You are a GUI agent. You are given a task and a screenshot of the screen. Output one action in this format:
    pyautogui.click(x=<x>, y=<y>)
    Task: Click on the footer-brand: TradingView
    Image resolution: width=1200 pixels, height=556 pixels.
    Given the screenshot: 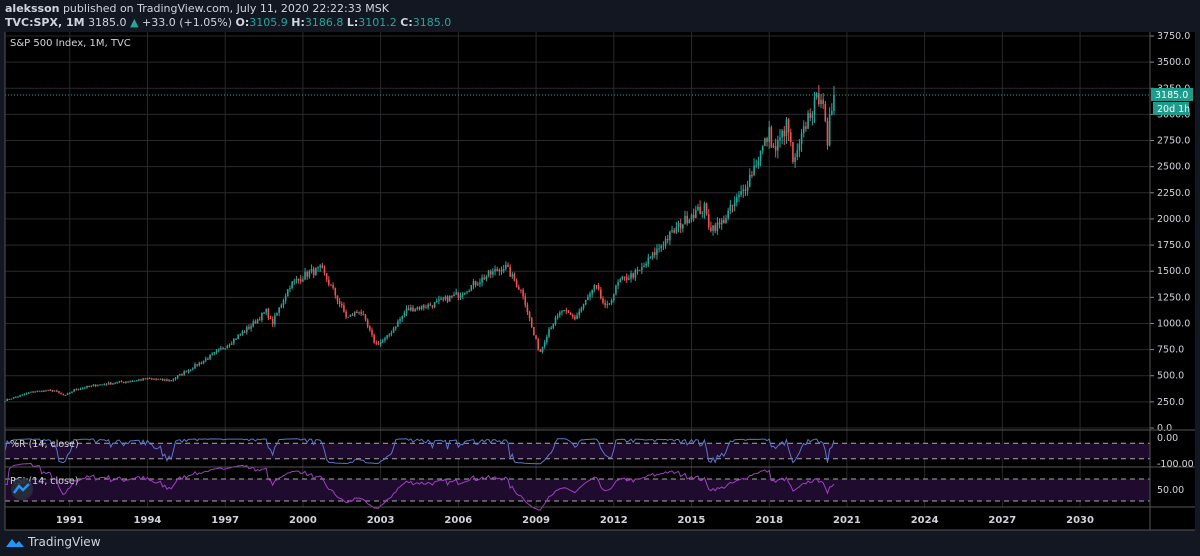 What is the action you would take?
    pyautogui.click(x=64, y=542)
    